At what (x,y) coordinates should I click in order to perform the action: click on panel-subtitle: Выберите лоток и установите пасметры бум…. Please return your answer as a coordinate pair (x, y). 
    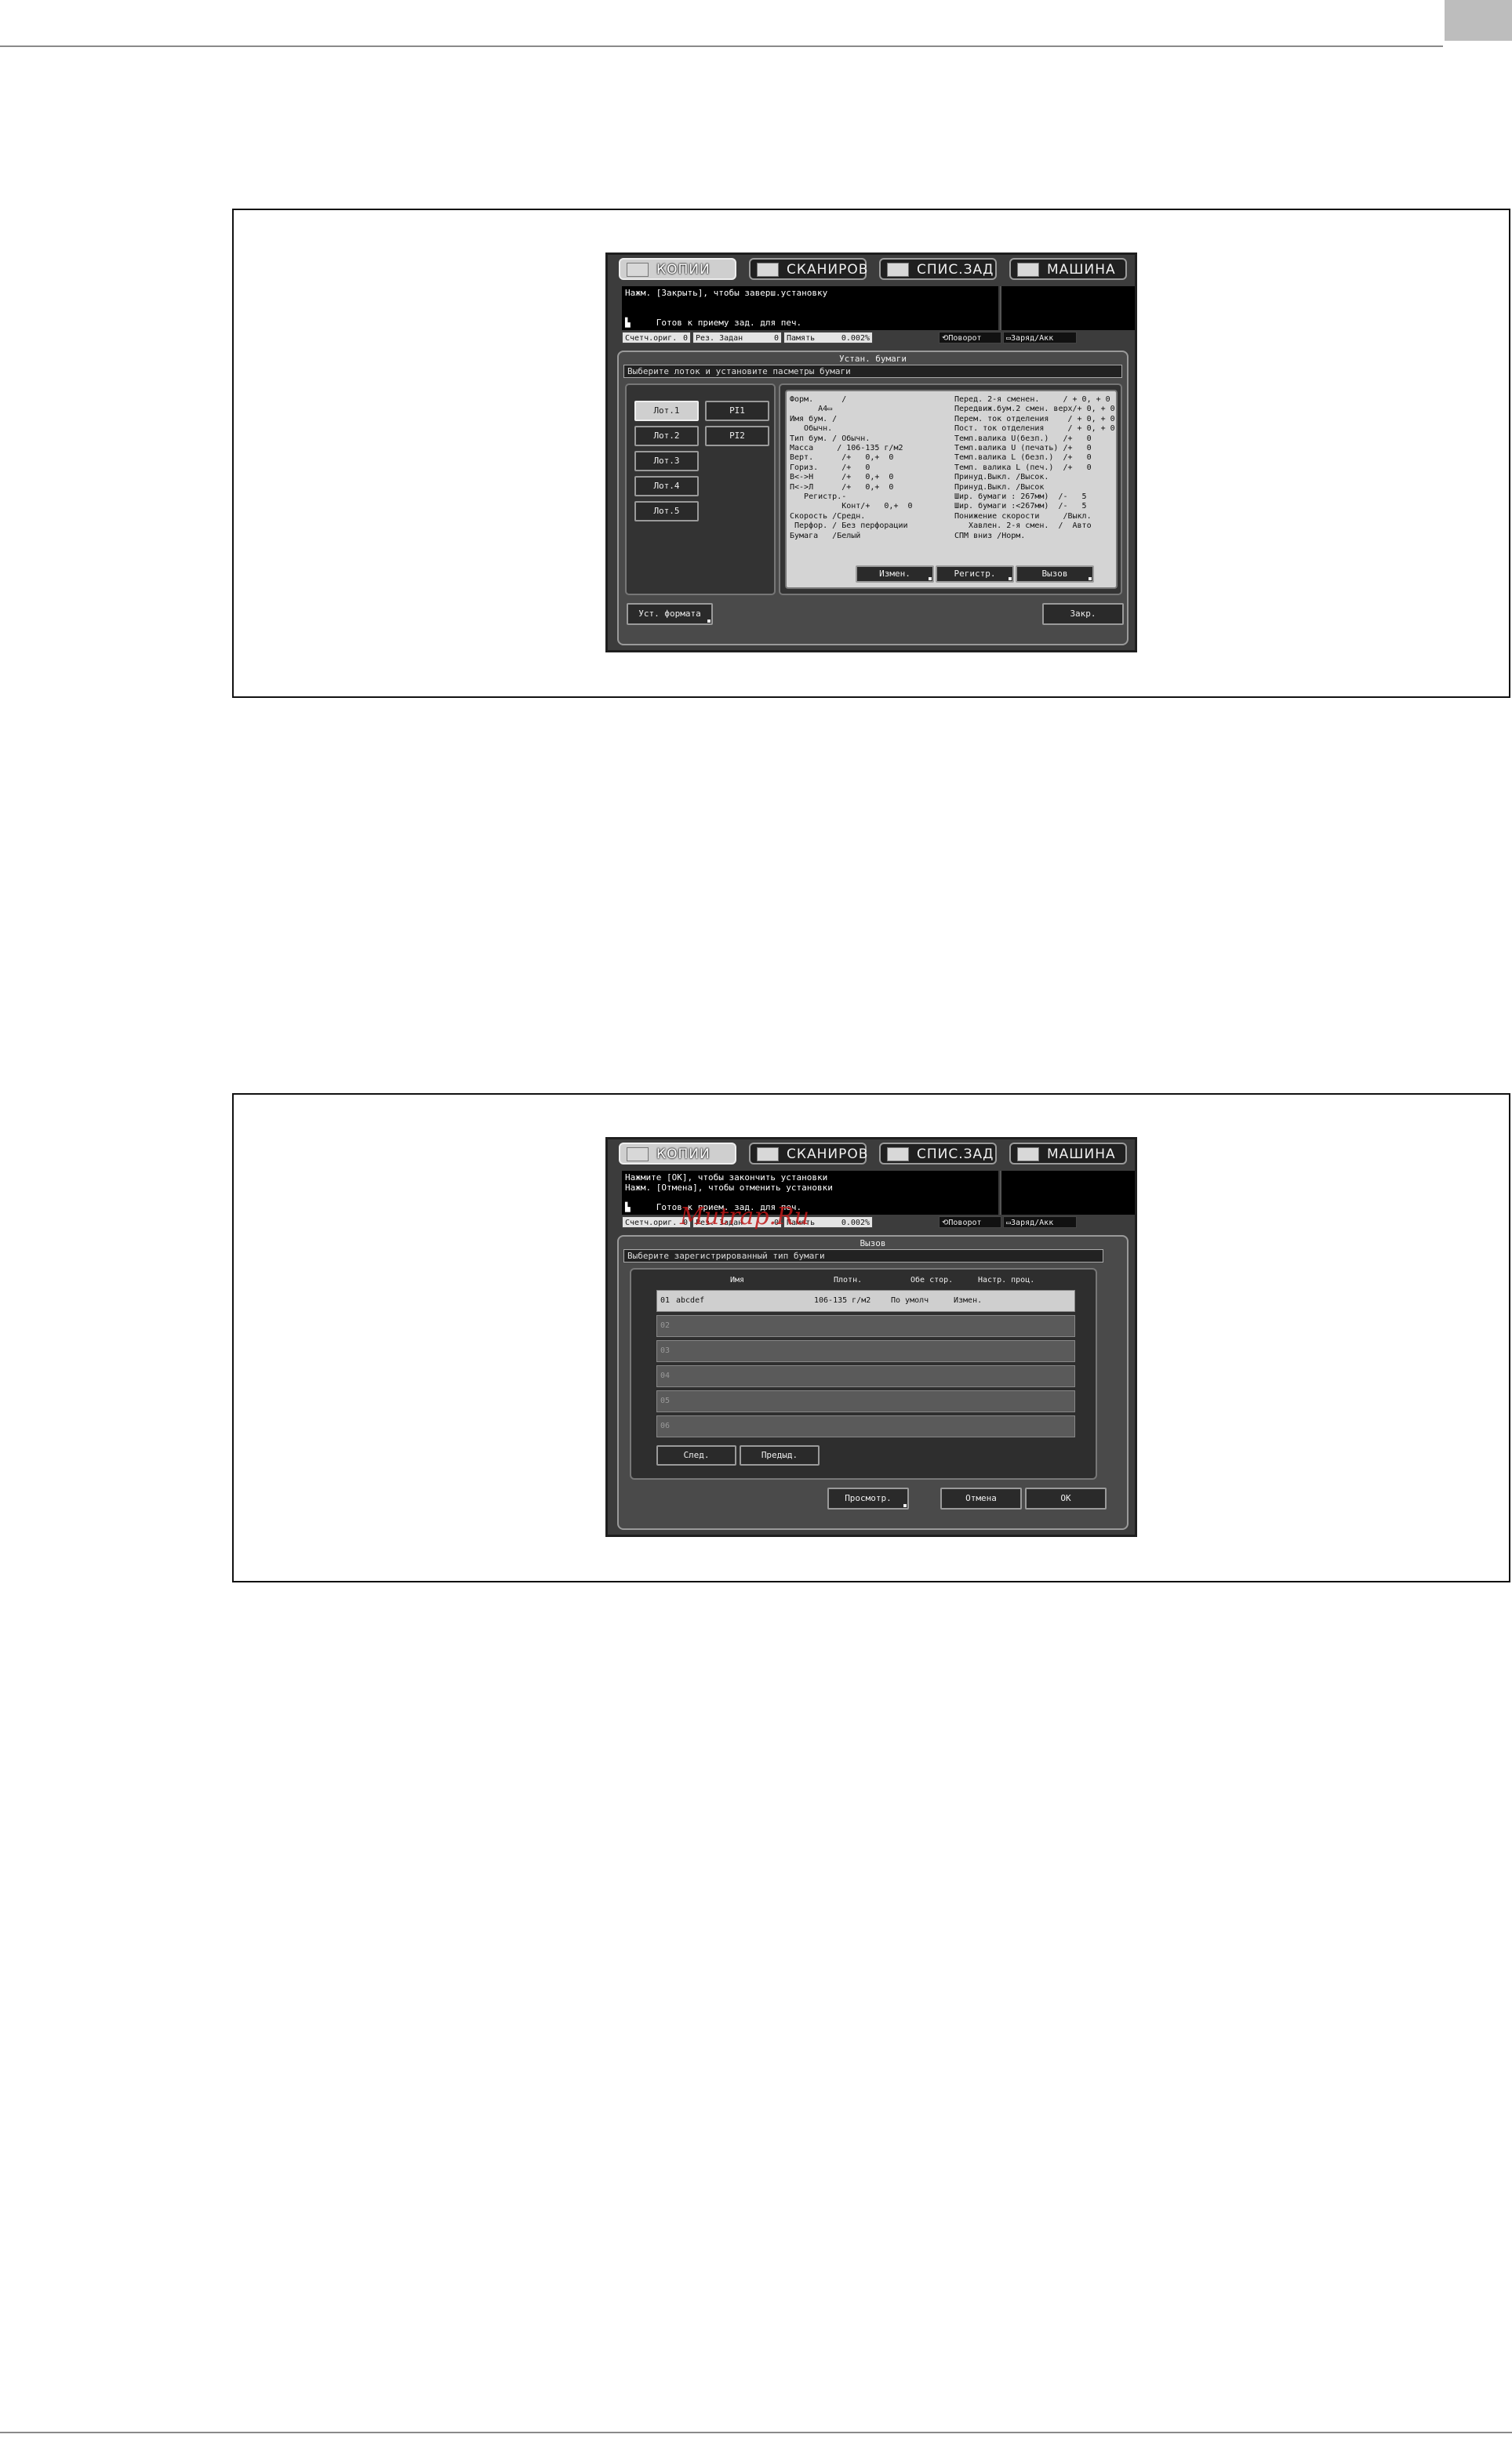
    Looking at the image, I should click on (872, 372).